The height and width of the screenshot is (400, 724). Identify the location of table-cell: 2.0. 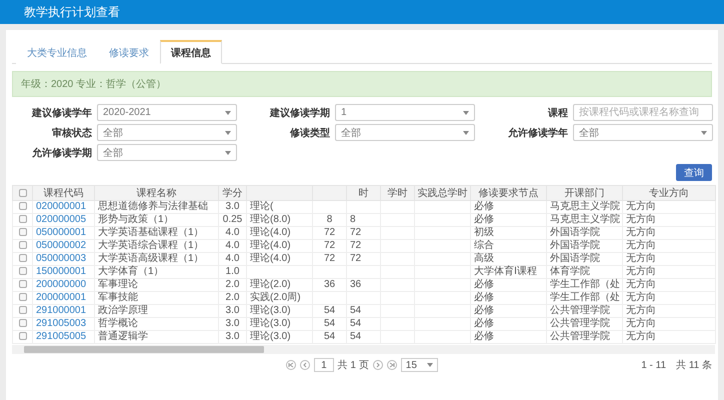
(232, 298).